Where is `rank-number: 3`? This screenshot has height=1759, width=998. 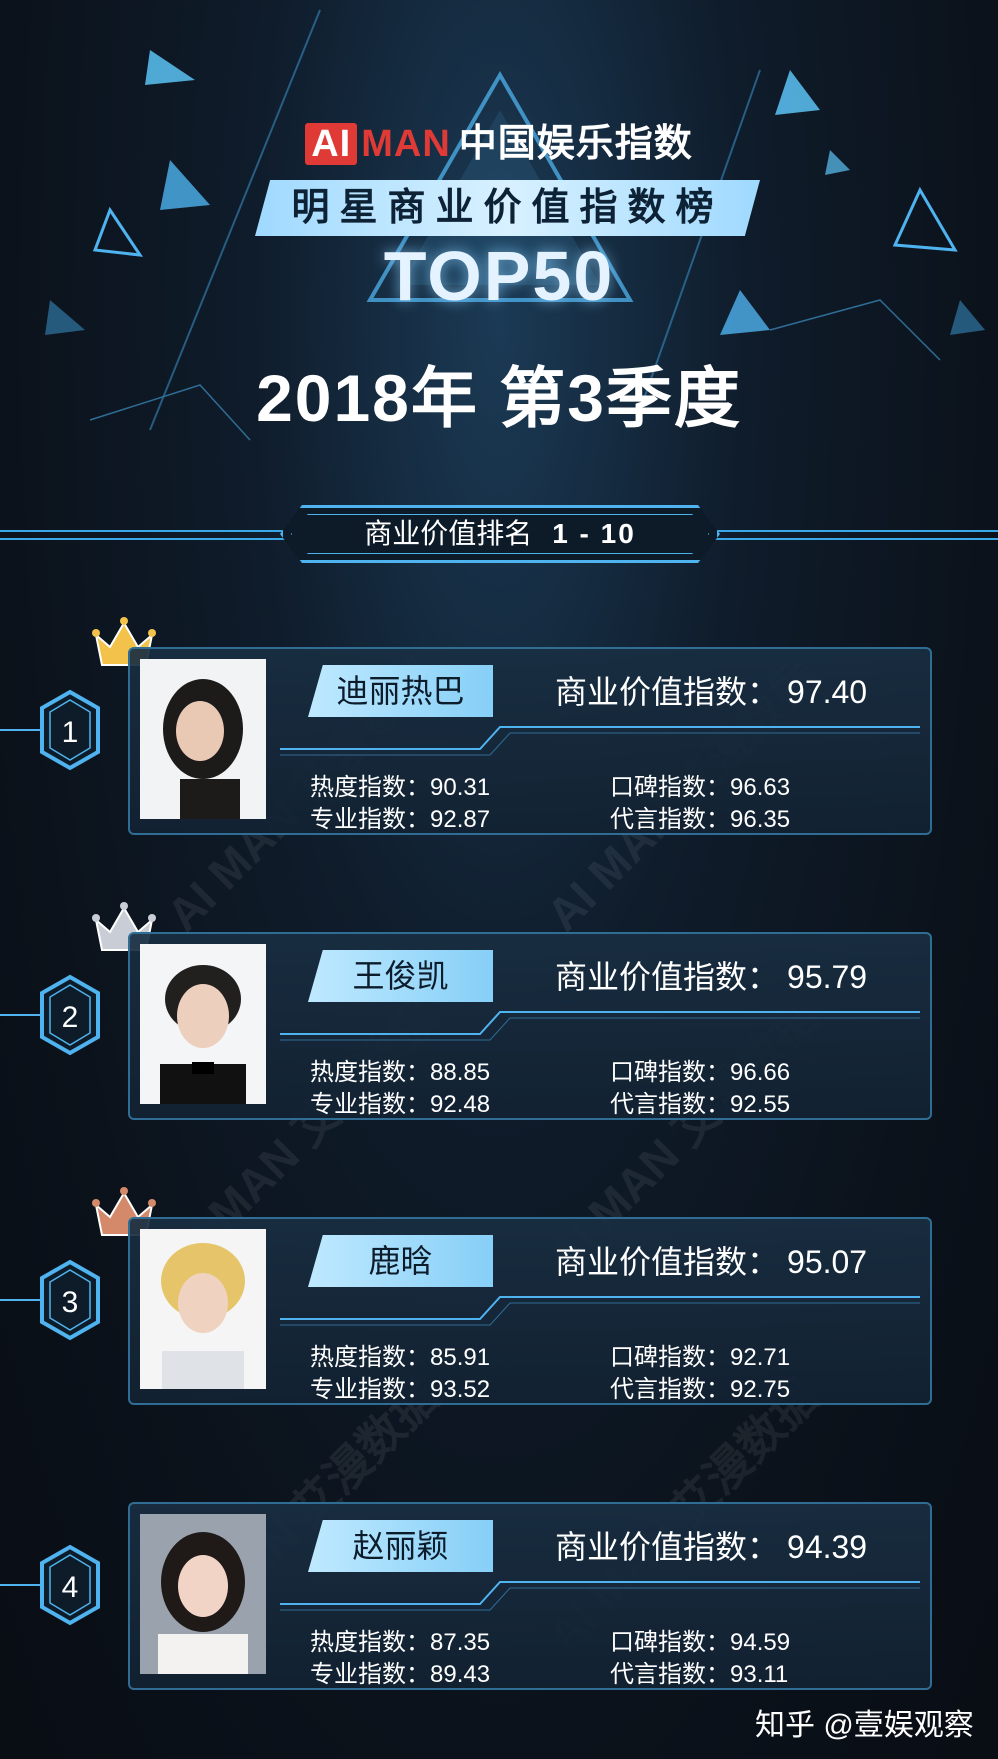 rank-number: 3 is located at coordinates (70, 1302).